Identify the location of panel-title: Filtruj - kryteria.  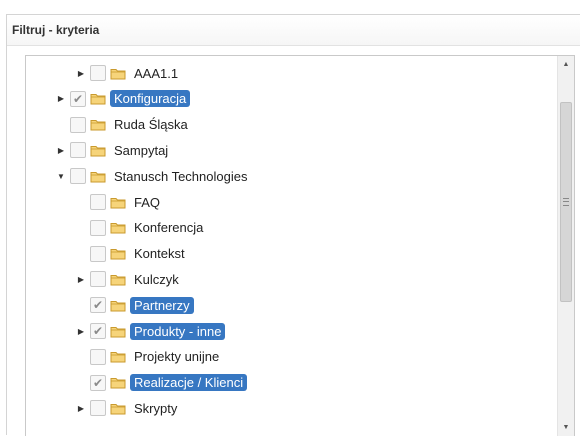
(293, 30).